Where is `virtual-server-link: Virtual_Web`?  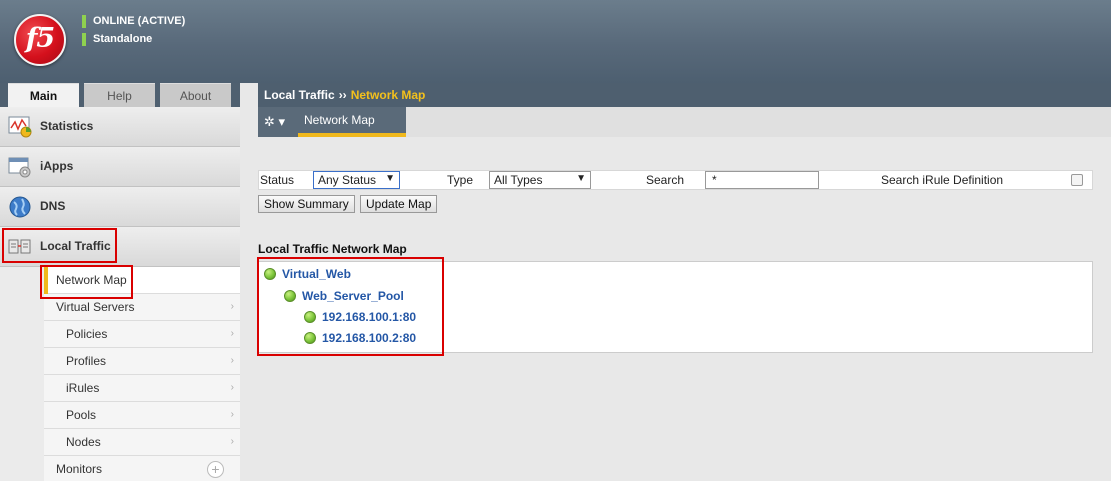 virtual-server-link: Virtual_Web is located at coordinates (316, 274).